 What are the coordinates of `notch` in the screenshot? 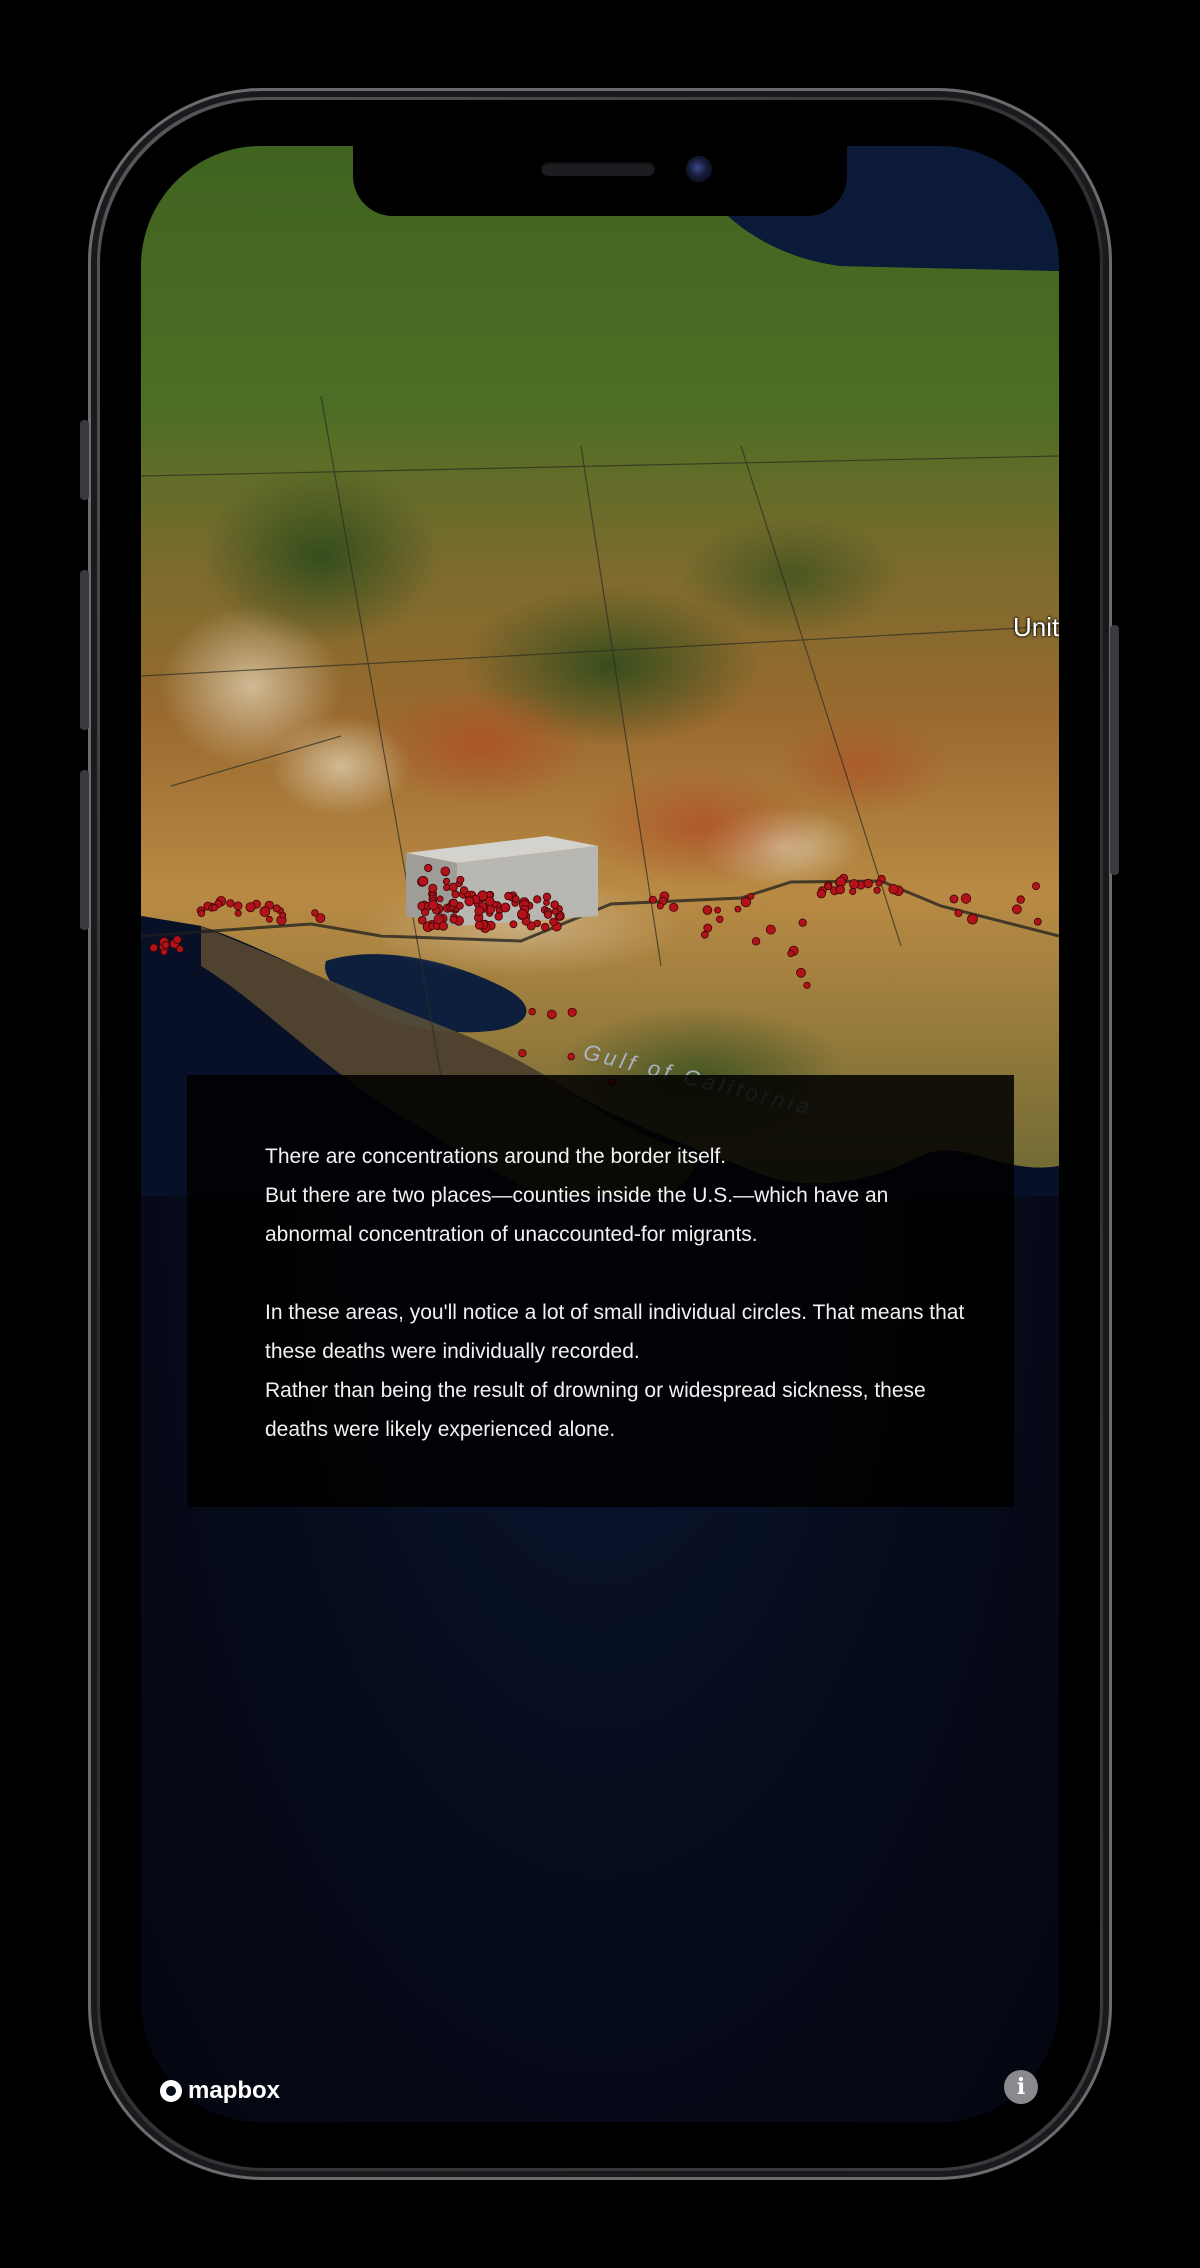 It's located at (600, 181).